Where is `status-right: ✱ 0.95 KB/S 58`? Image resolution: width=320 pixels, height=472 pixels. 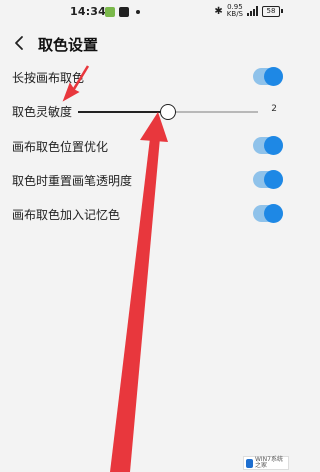 status-right: ✱ 0.95 KB/S 58 is located at coordinates (248, 11).